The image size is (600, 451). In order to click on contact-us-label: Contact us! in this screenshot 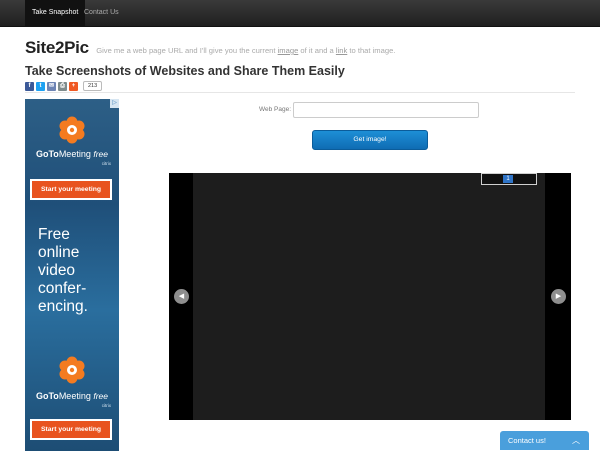, I will do `click(527, 440)`.